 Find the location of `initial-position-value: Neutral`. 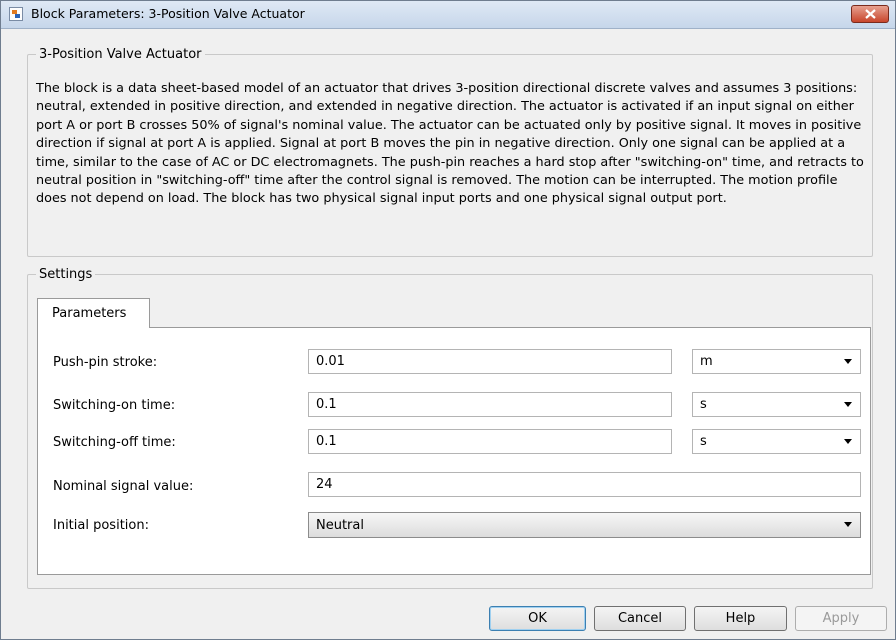

initial-position-value: Neutral is located at coordinates (340, 525).